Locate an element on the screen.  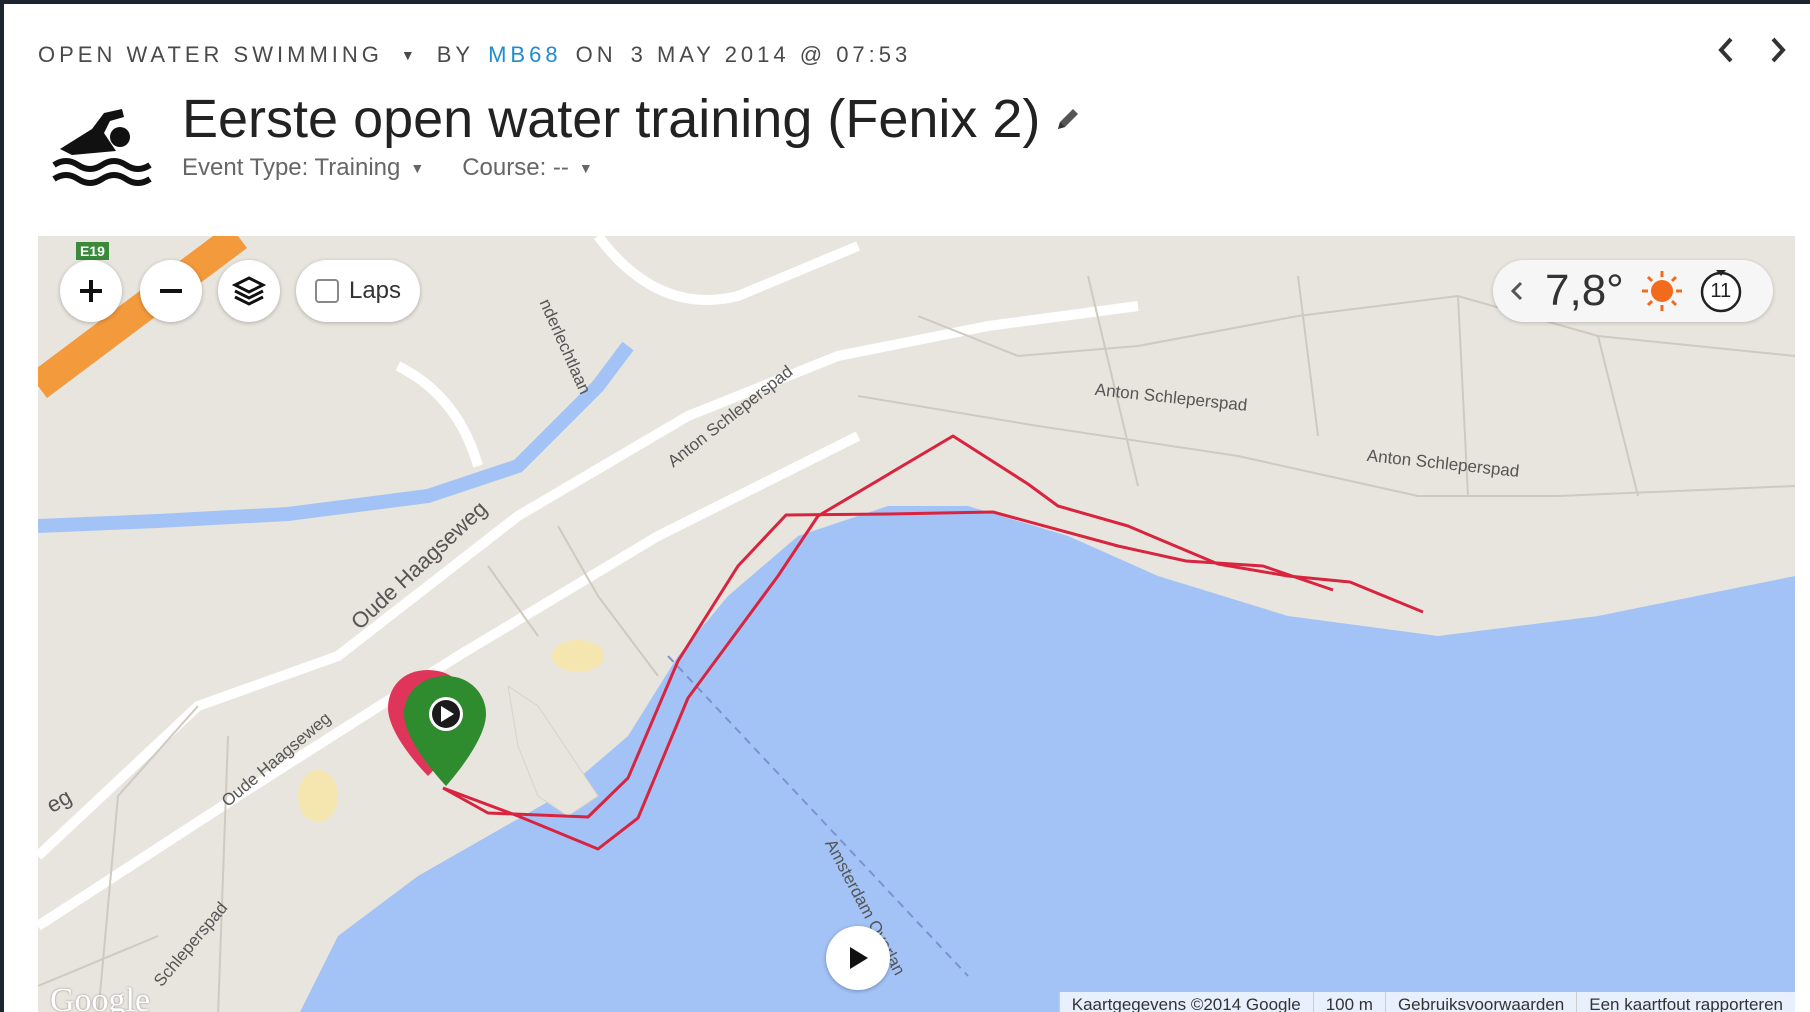
chevron-right-icon is located at coordinates (1778, 50).